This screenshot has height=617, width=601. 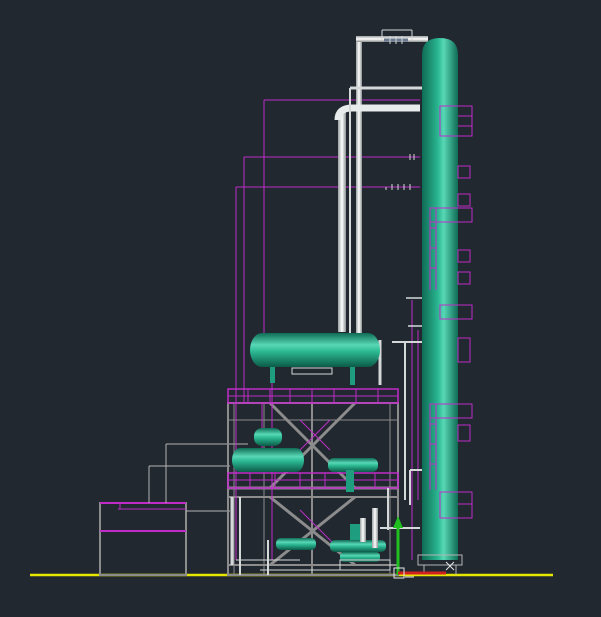 What do you see at coordinates (315, 359) in the screenshot?
I see `reflux-drum` at bounding box center [315, 359].